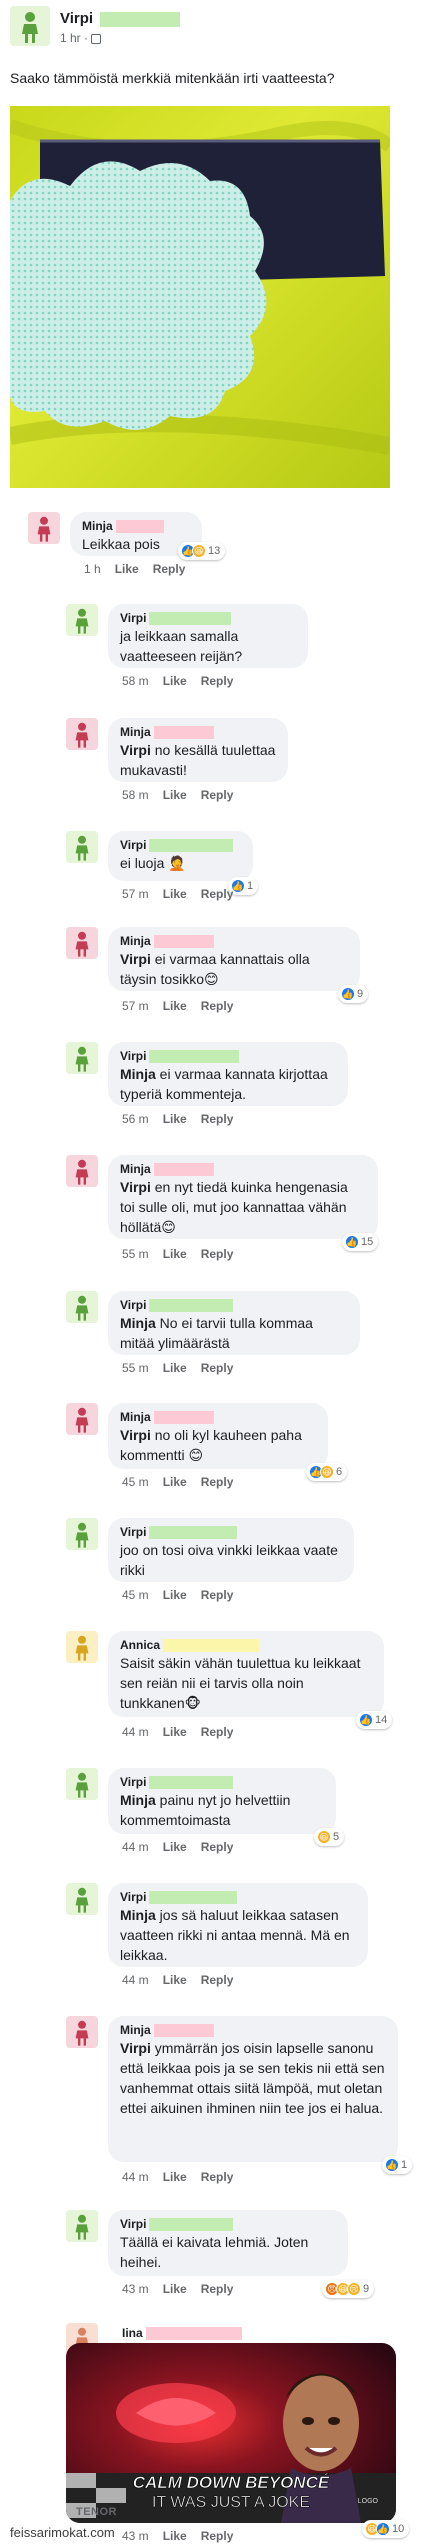 This screenshot has width=422, height=2544. I want to click on reaction-count: 👍 9, so click(353, 994).